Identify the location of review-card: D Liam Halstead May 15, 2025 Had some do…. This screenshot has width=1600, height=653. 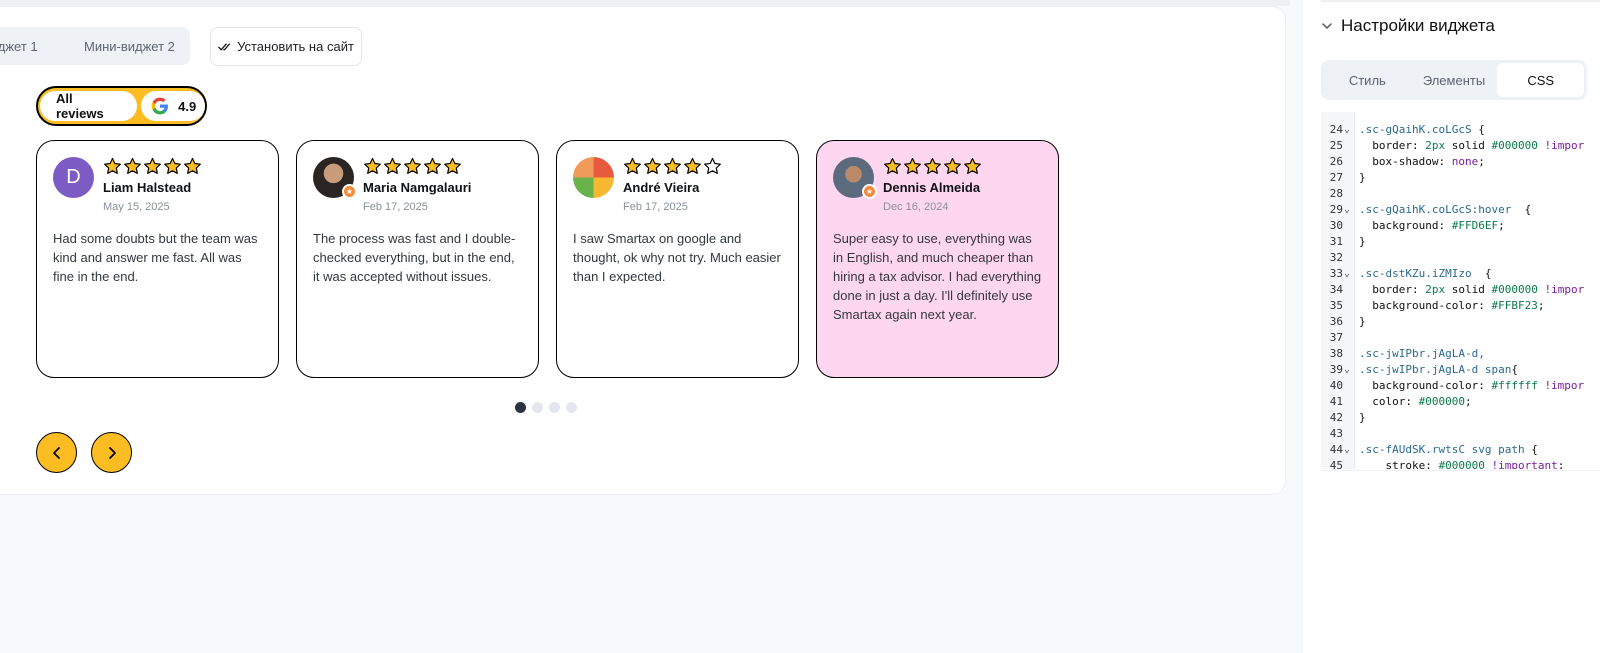
(157, 259).